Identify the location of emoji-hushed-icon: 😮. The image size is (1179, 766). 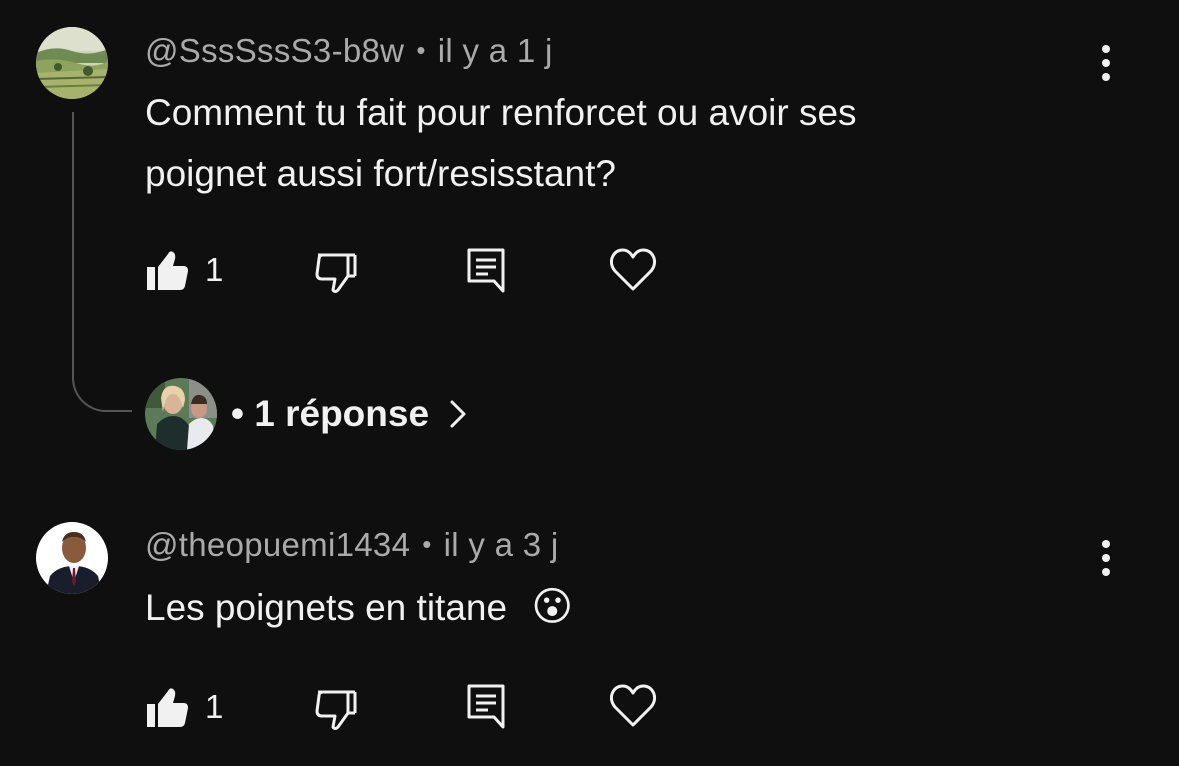
(552, 607).